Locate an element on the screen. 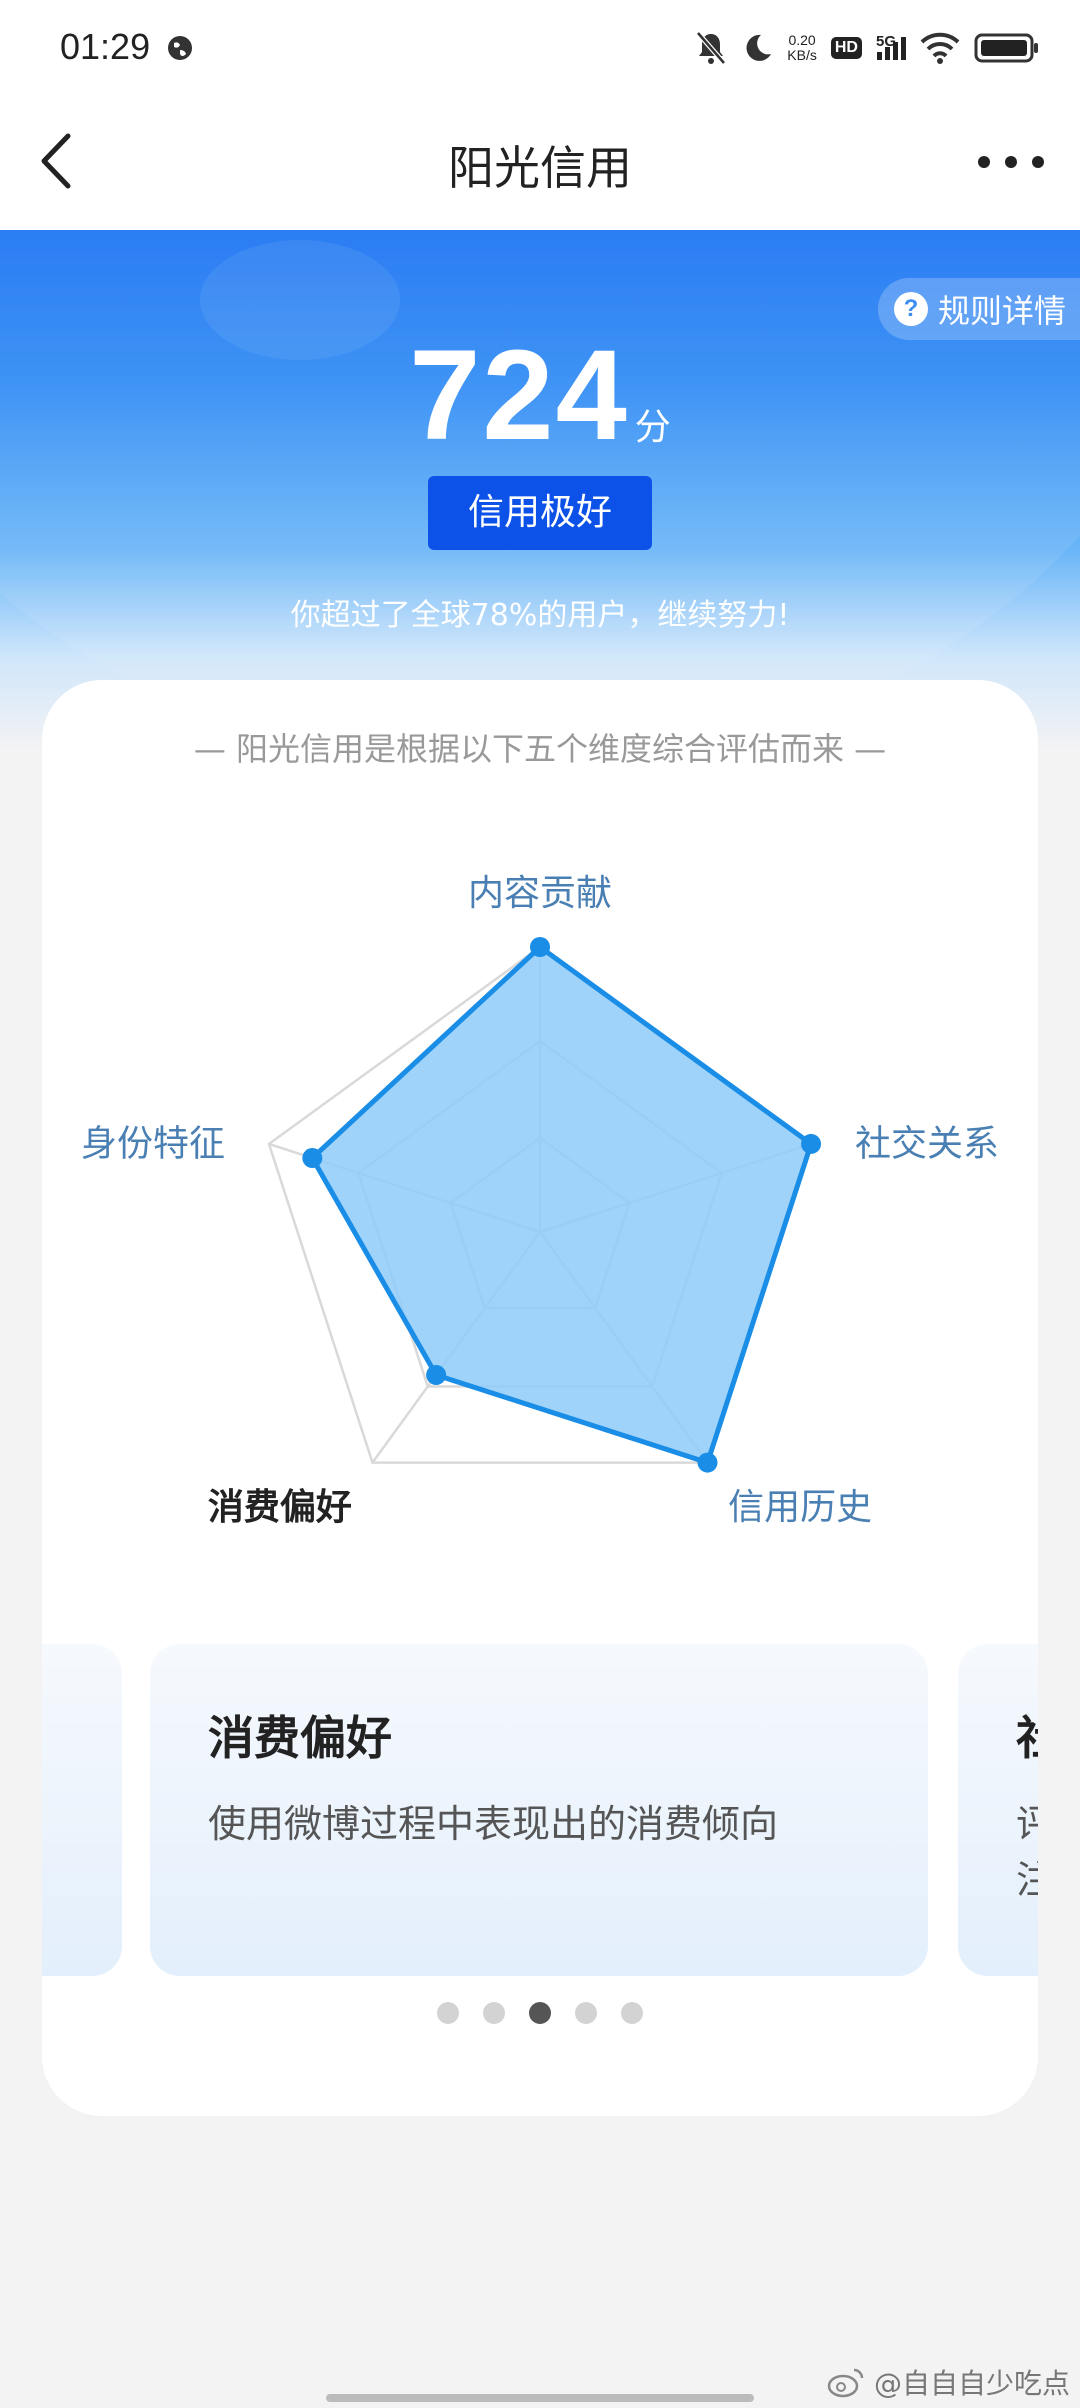 Image resolution: width=1080 pixels, height=2408 pixels. radar-label-3: 信用历史 is located at coordinates (800, 1507).